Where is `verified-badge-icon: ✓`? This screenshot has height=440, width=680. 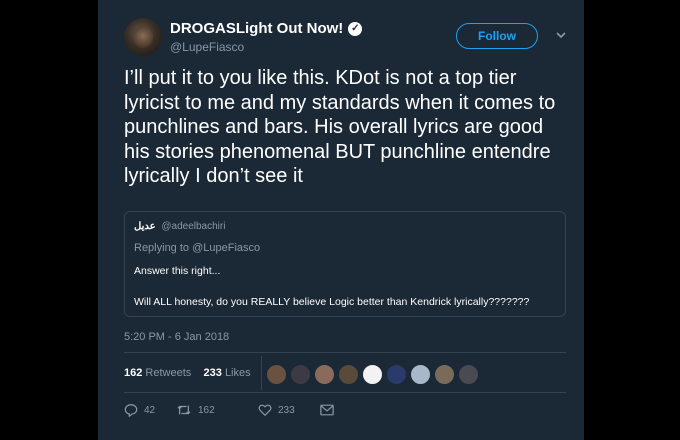
verified-badge-icon: ✓ is located at coordinates (355, 28).